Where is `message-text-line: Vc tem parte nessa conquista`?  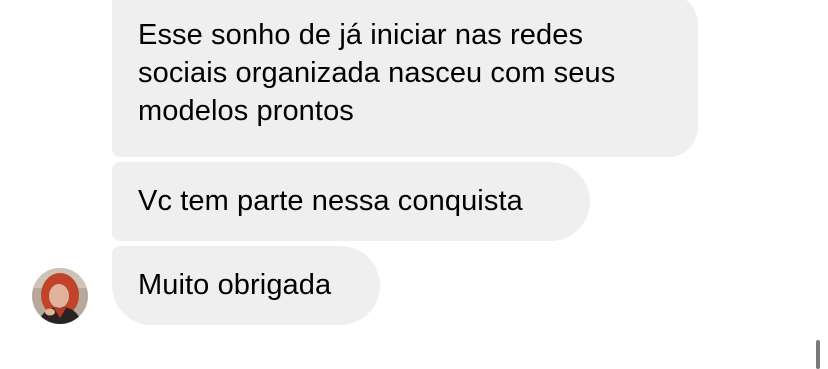 message-text-line: Vc tem parte nessa conquista is located at coordinates (330, 201).